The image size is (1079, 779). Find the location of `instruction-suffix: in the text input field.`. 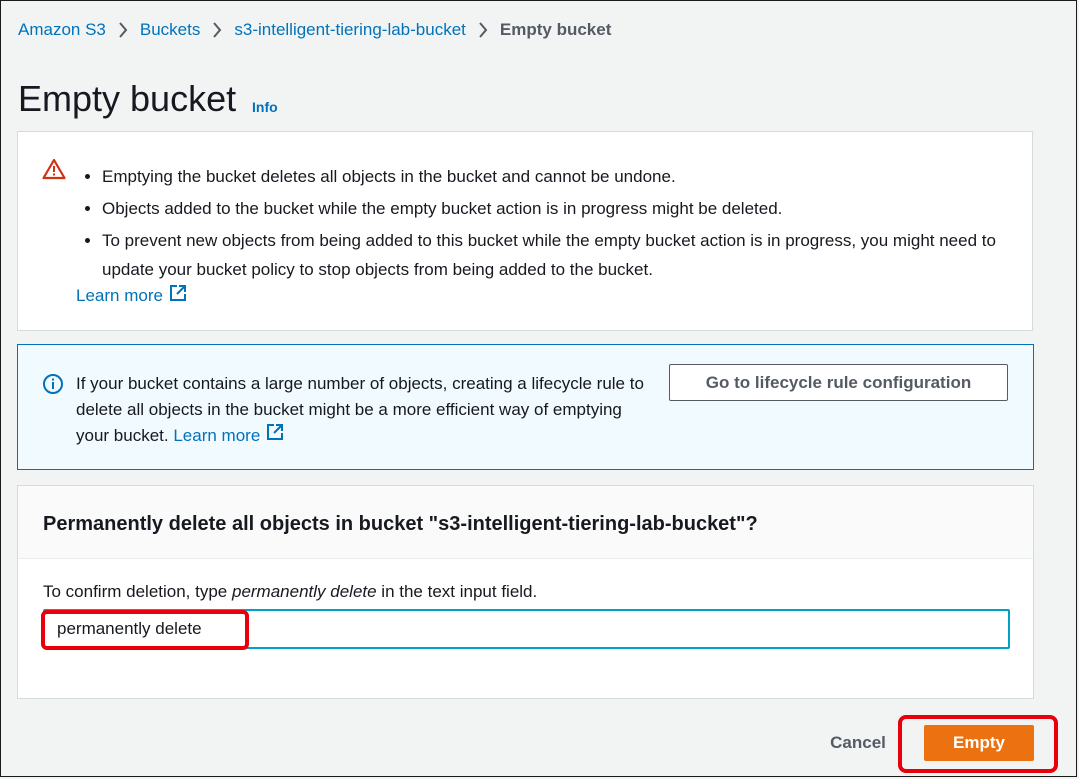

instruction-suffix: in the text input field. is located at coordinates (457, 591).